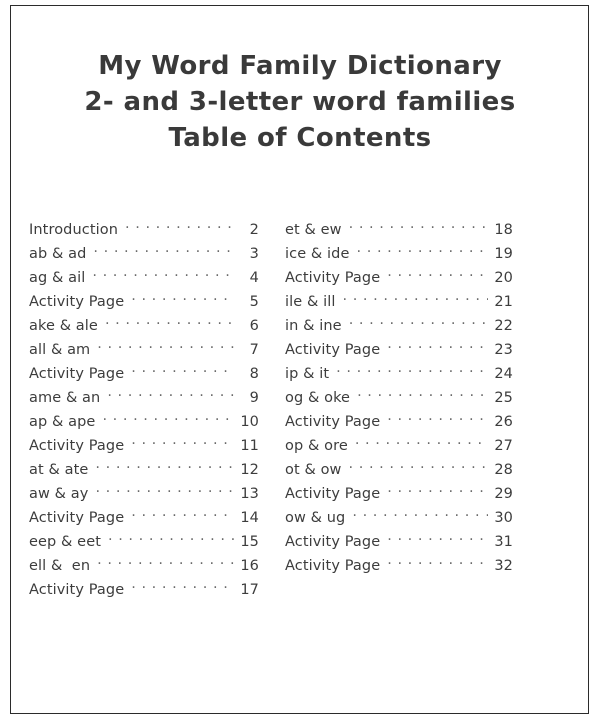 The width and height of the screenshot is (600, 724). I want to click on toc-entry: ake & ale6, so click(144, 322).